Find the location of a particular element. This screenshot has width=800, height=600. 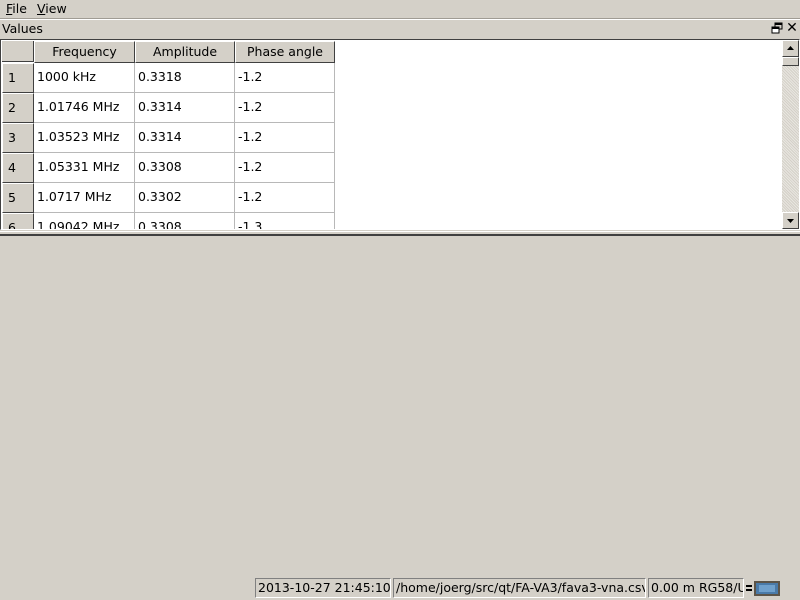

status-cable: 0.00 m RG58/U is located at coordinates (696, 588).